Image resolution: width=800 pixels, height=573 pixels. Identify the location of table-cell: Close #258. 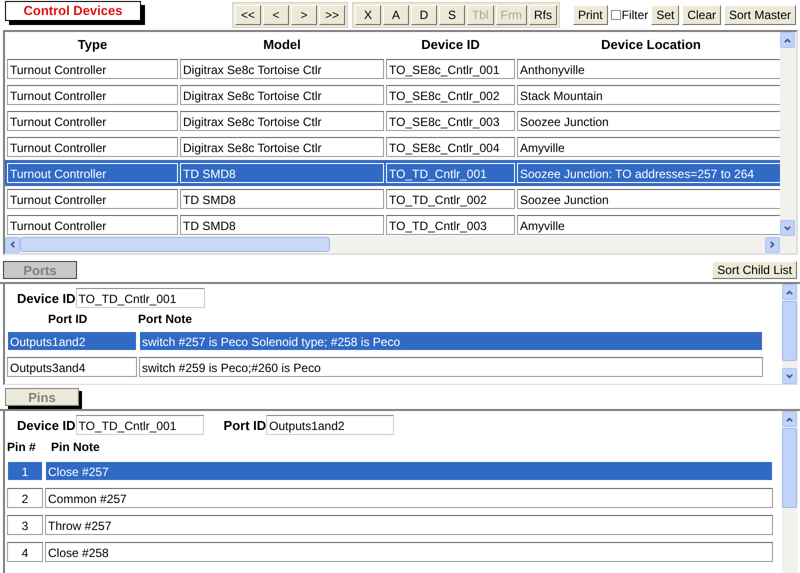
(409, 552).